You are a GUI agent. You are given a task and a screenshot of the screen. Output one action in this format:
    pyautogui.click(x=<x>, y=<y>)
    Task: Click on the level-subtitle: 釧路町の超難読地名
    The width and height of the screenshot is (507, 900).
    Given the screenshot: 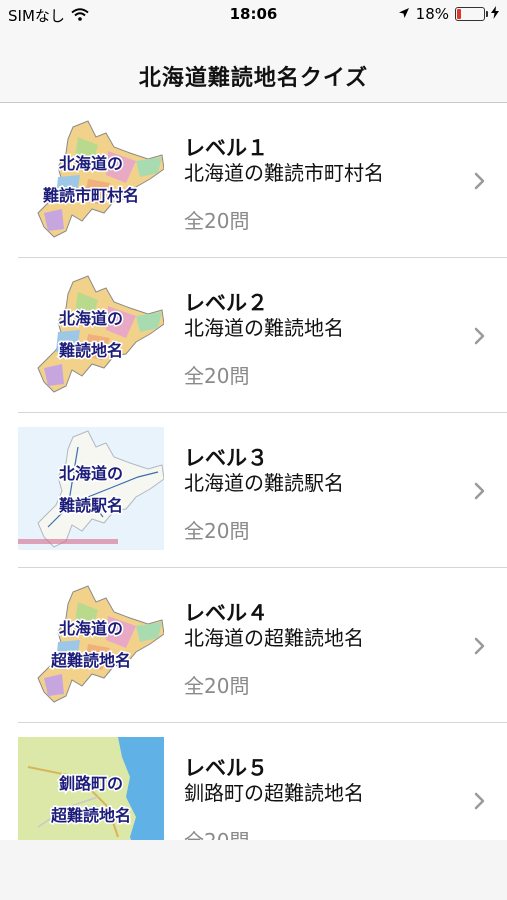 What is the action you would take?
    pyautogui.click(x=274, y=793)
    